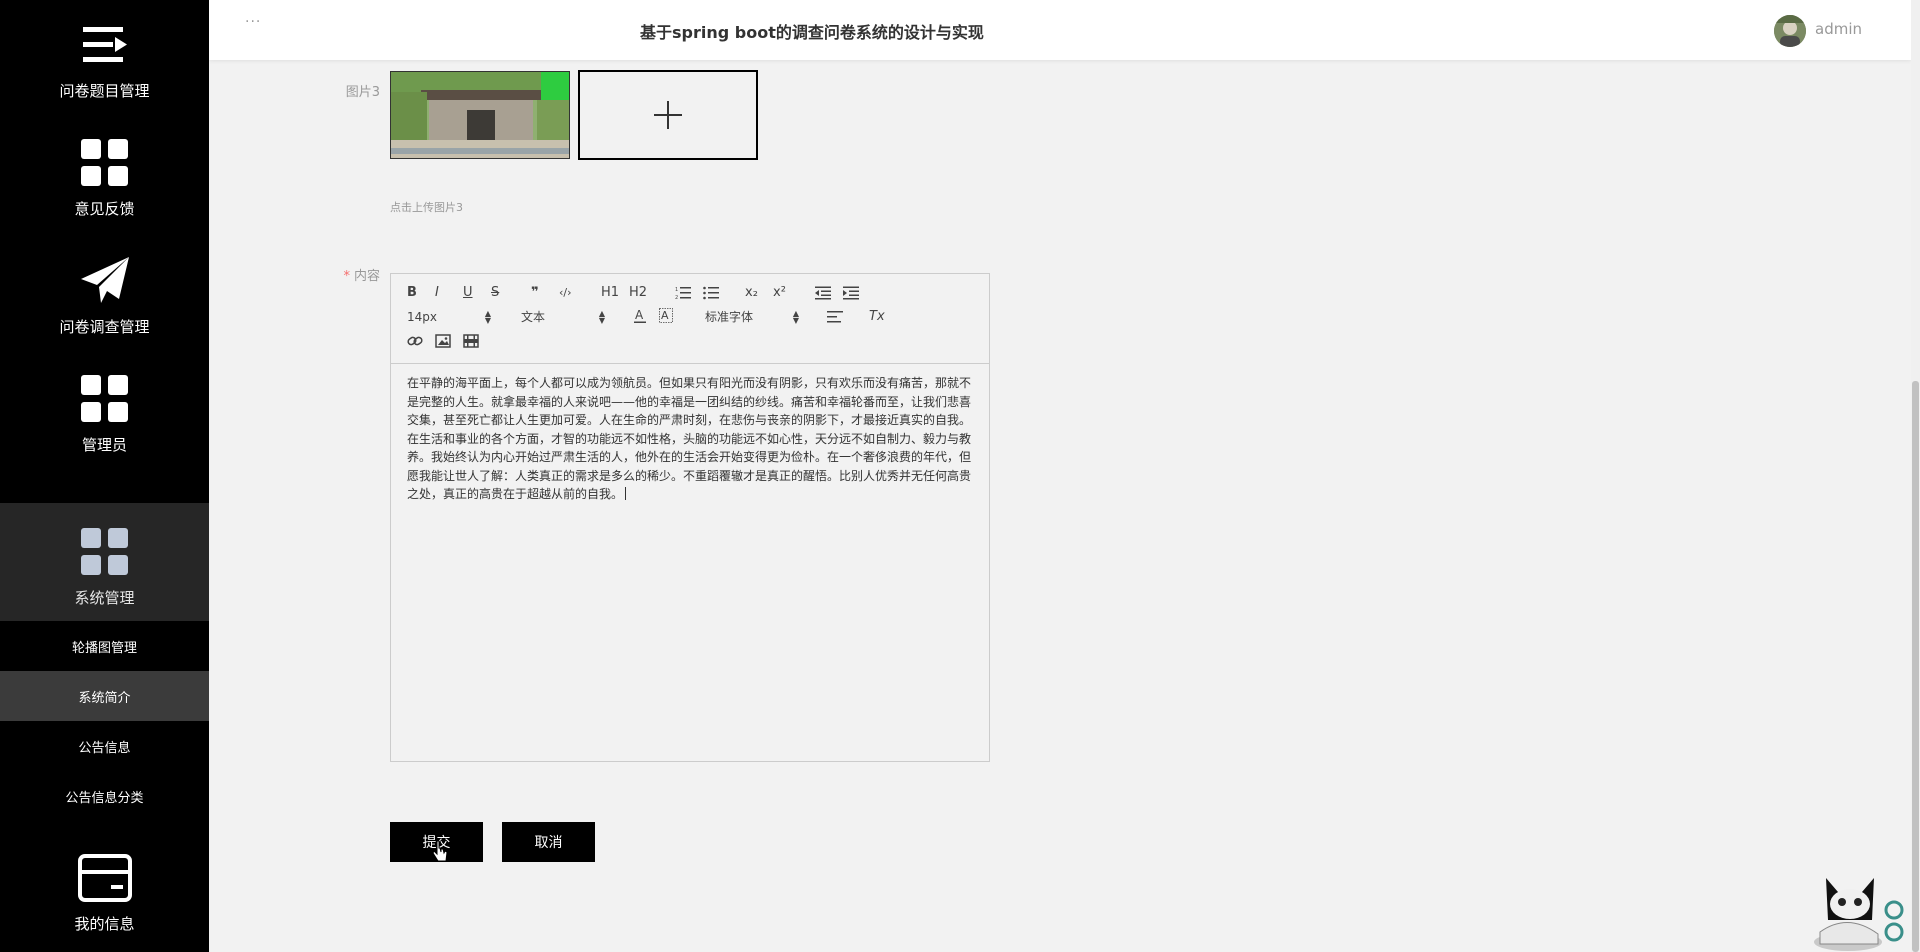  I want to click on image3-upload-button, so click(668, 115).